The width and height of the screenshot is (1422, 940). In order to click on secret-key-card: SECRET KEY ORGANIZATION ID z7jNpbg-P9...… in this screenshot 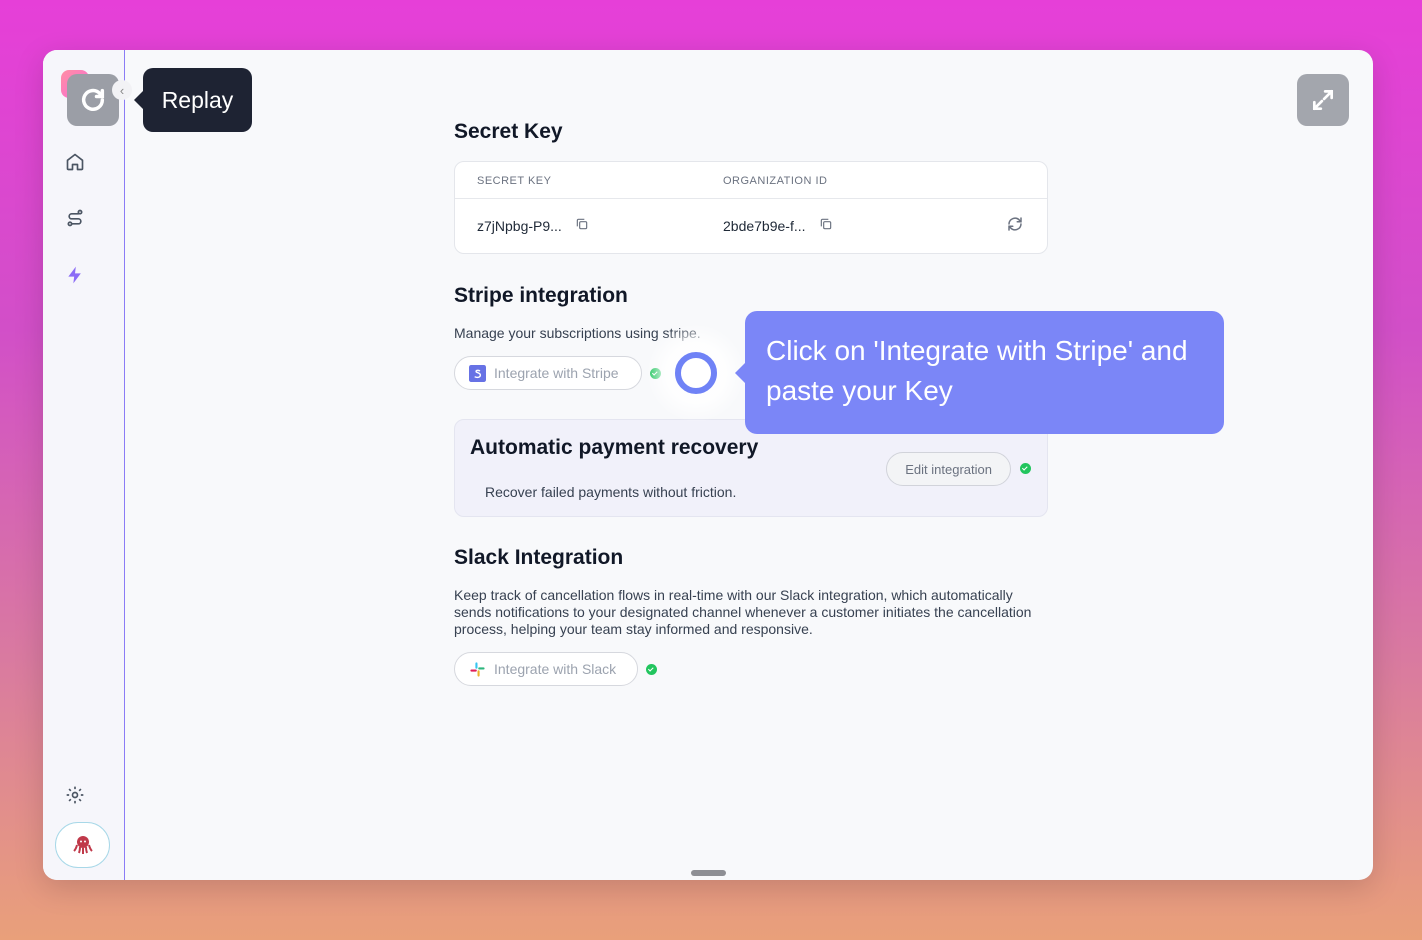, I will do `click(751, 207)`.